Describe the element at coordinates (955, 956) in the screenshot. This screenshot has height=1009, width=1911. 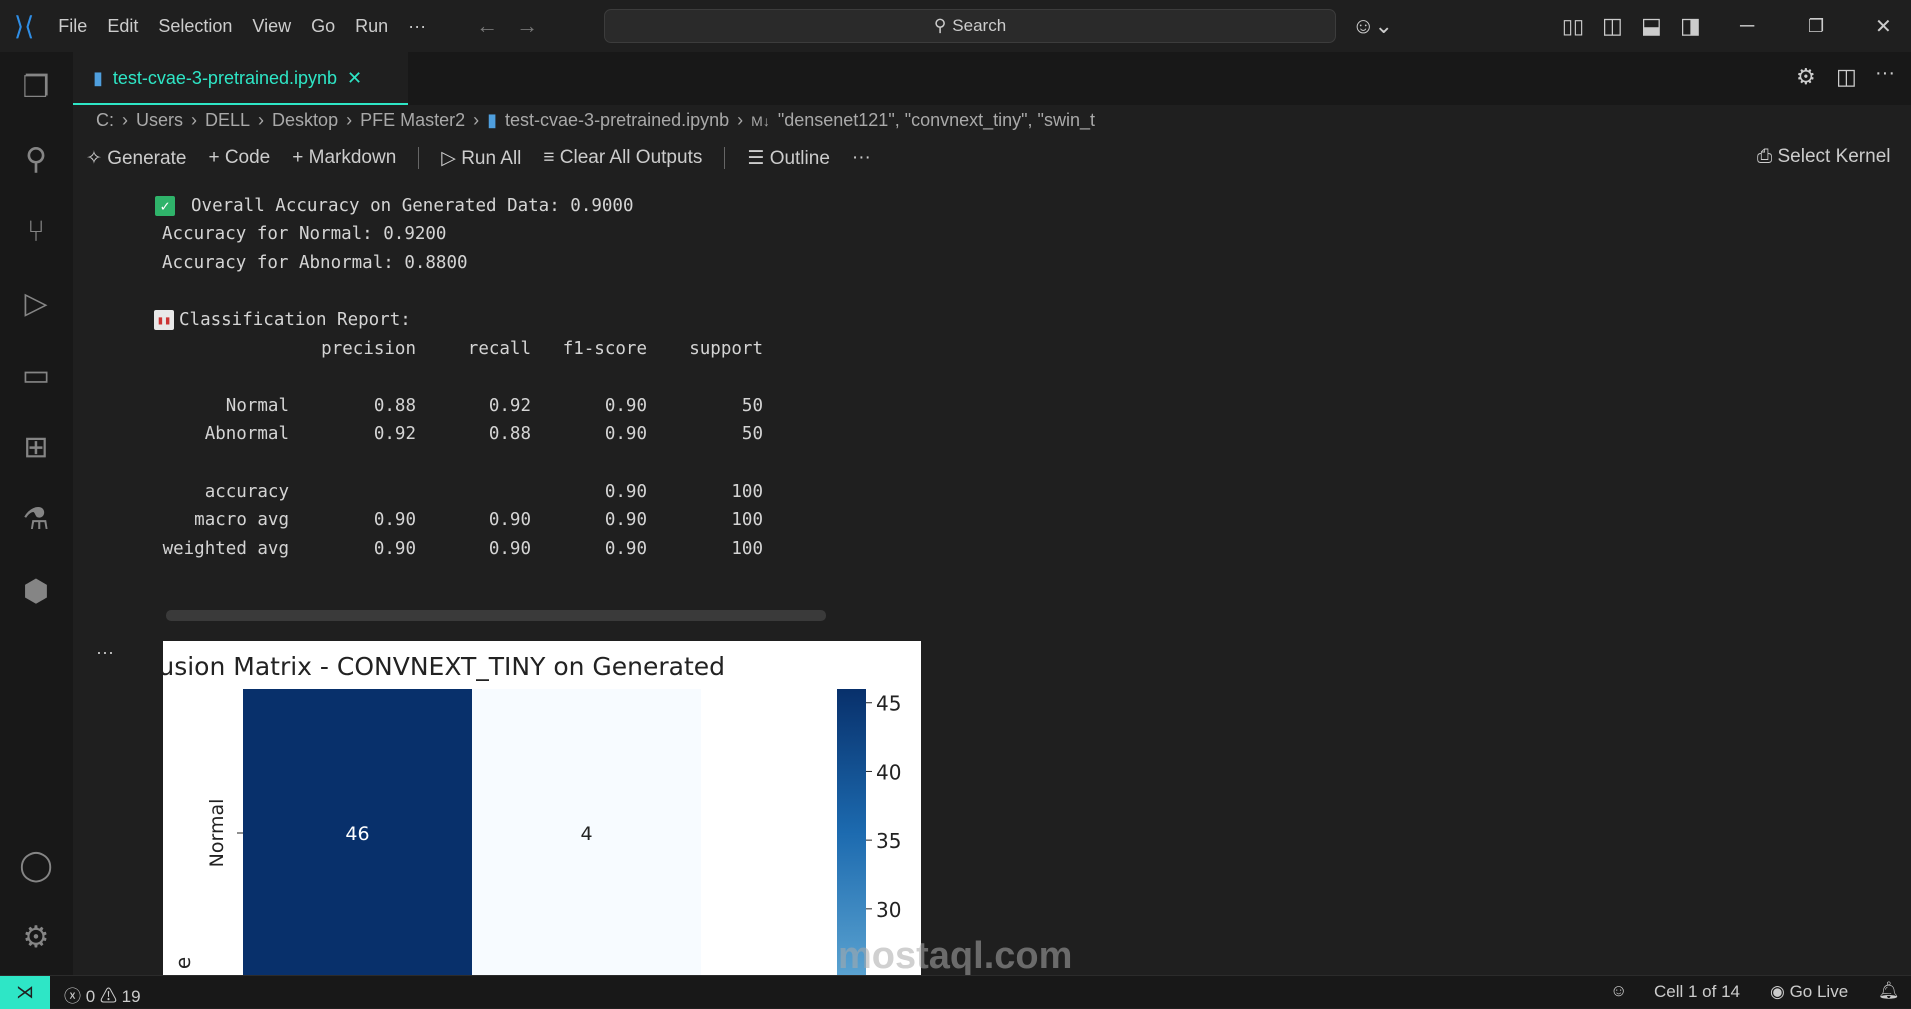
I see `watermark: mostaql.com` at that location.